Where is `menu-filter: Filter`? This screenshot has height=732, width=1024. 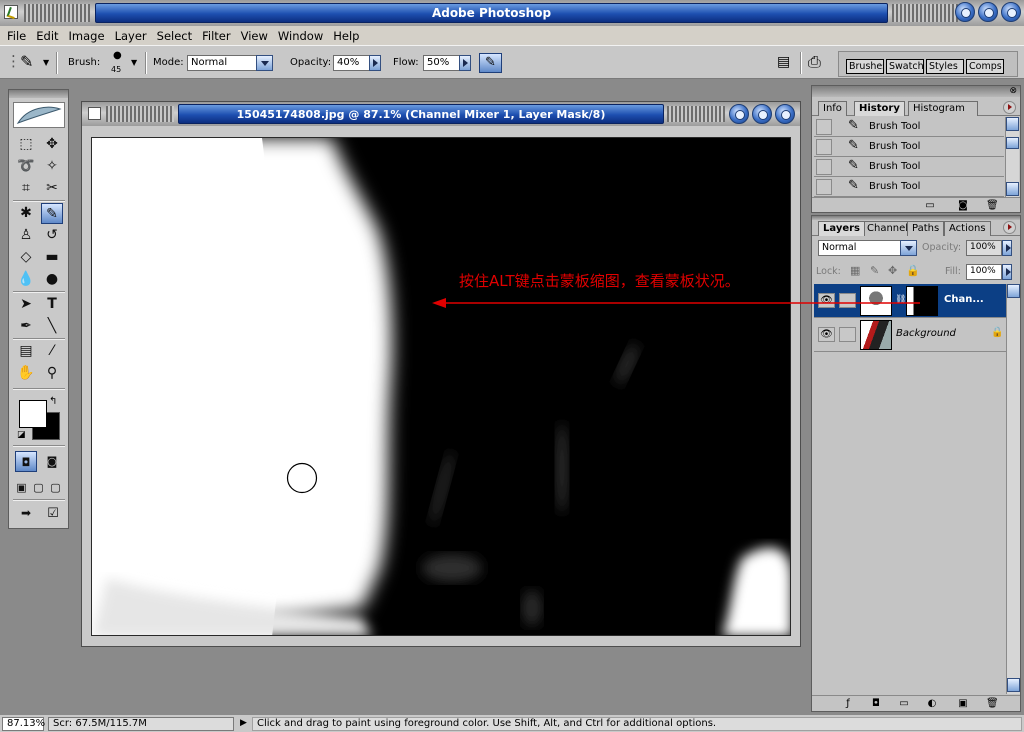 menu-filter: Filter is located at coordinates (216, 36).